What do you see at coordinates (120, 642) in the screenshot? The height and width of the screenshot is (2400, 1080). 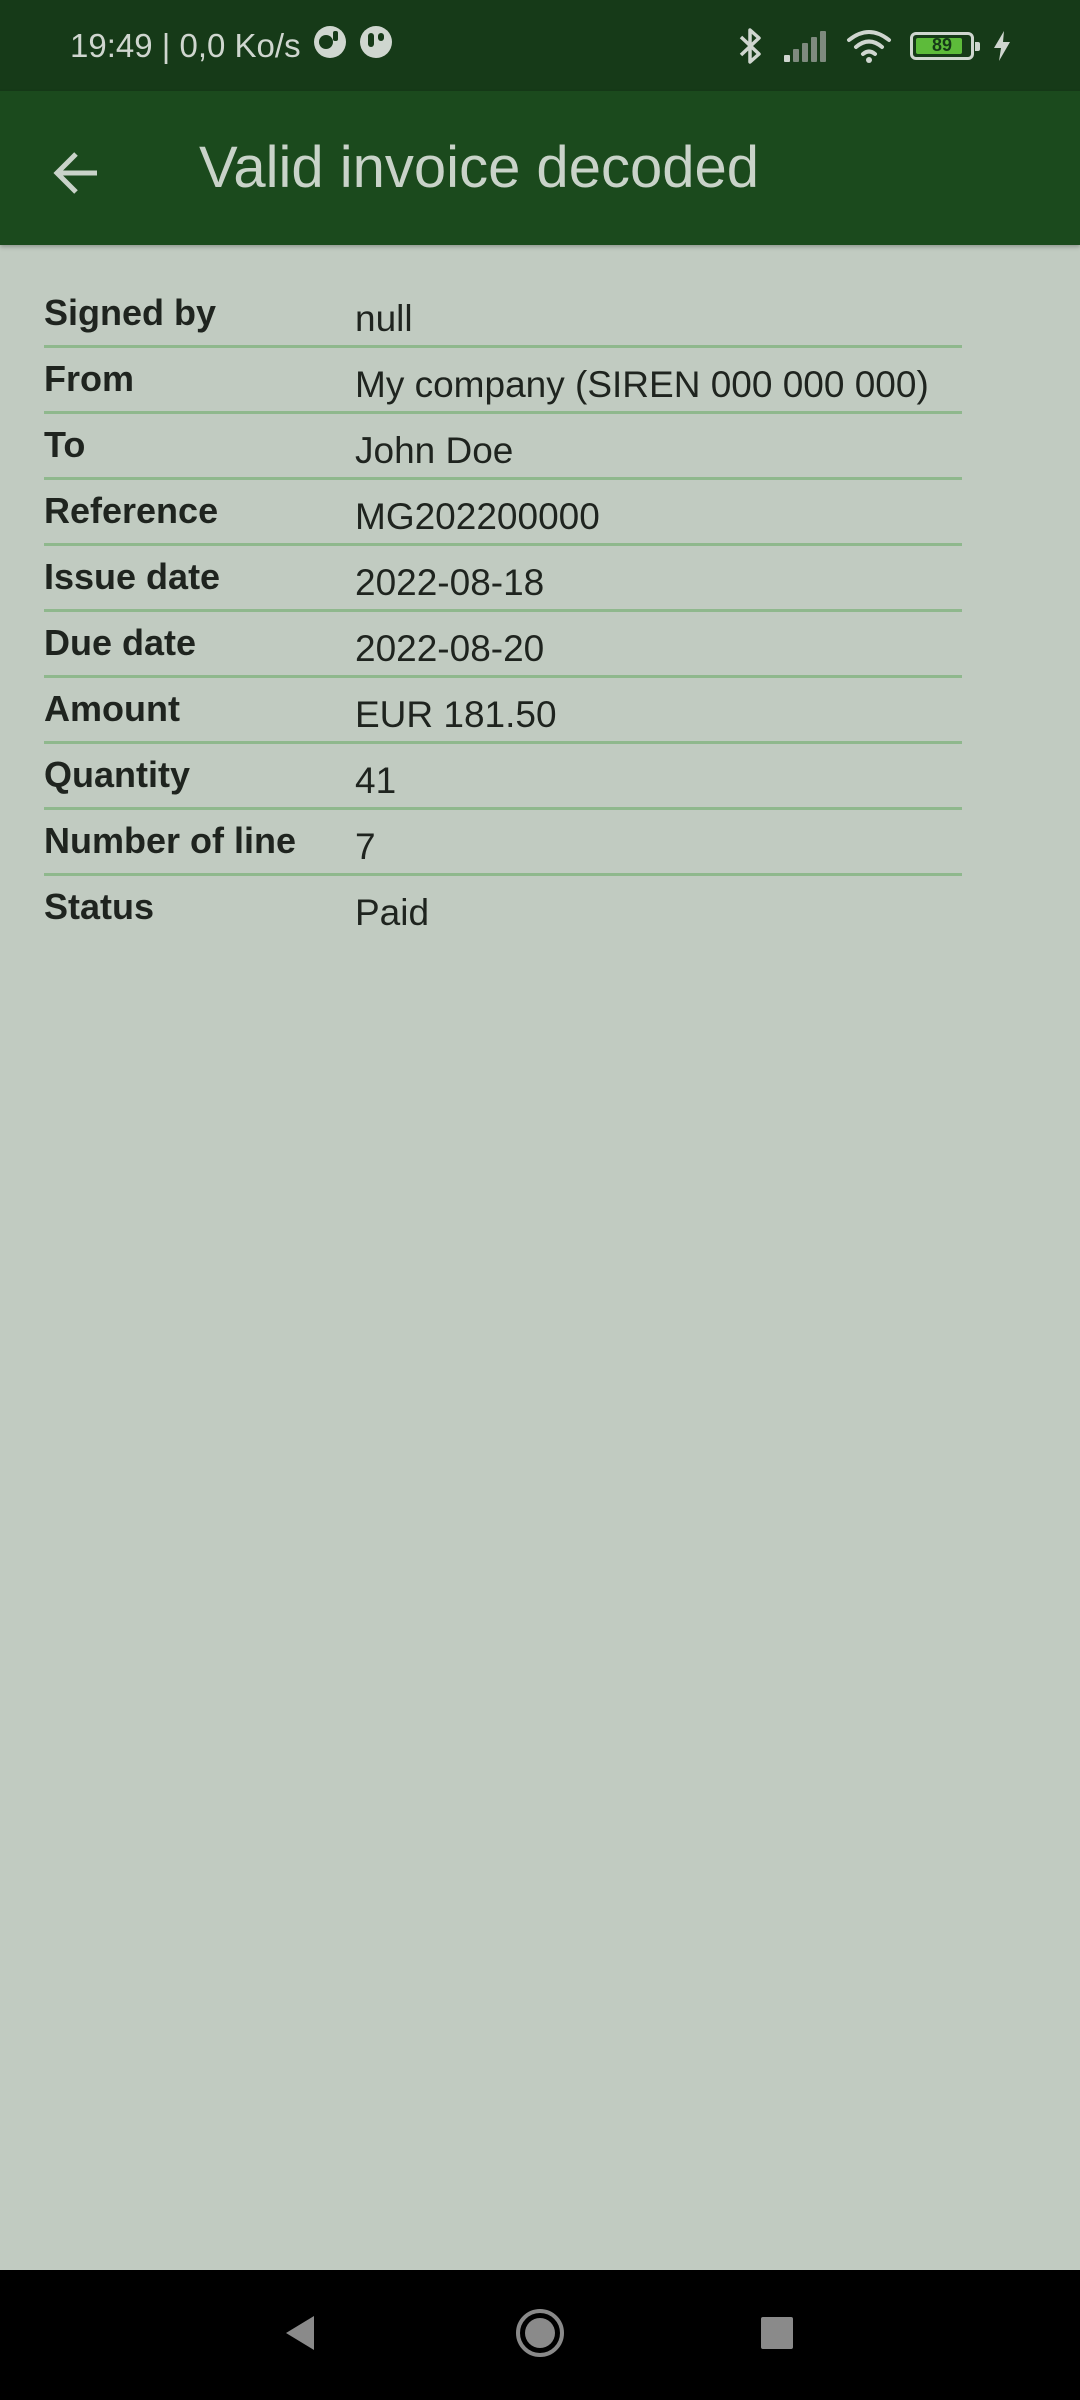 I see `row-label: Due date` at bounding box center [120, 642].